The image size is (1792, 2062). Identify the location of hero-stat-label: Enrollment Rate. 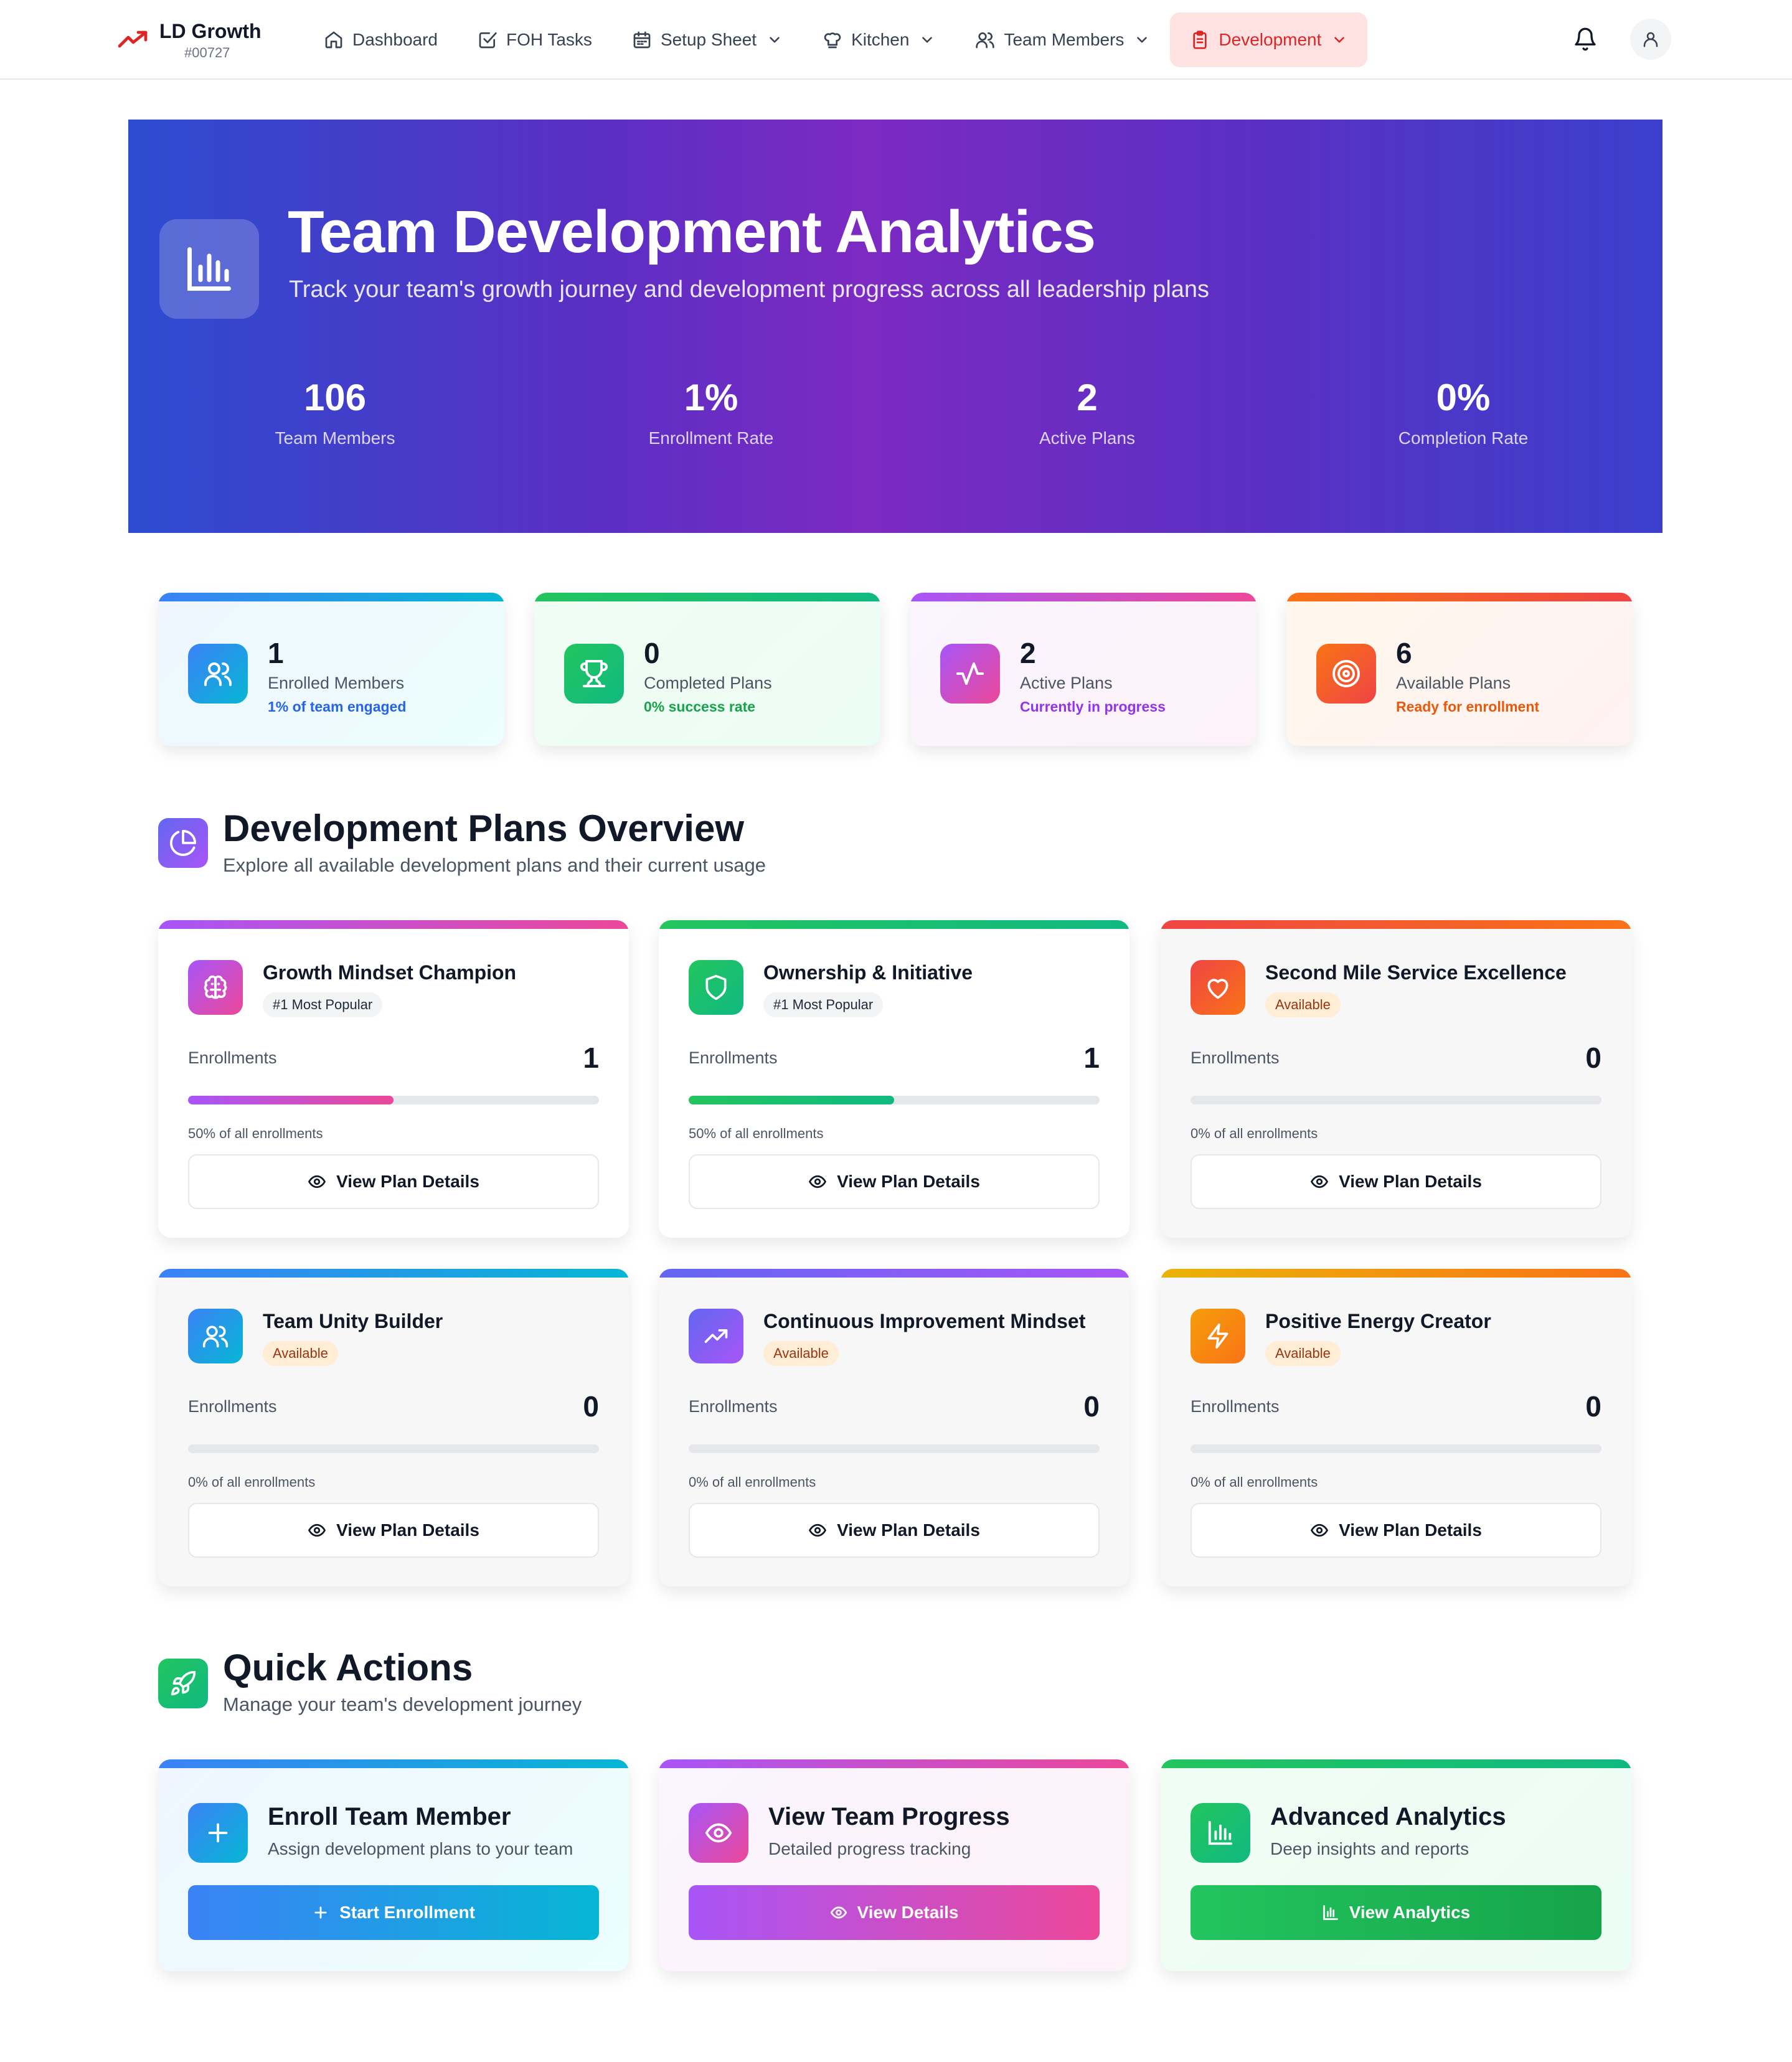
(711, 438).